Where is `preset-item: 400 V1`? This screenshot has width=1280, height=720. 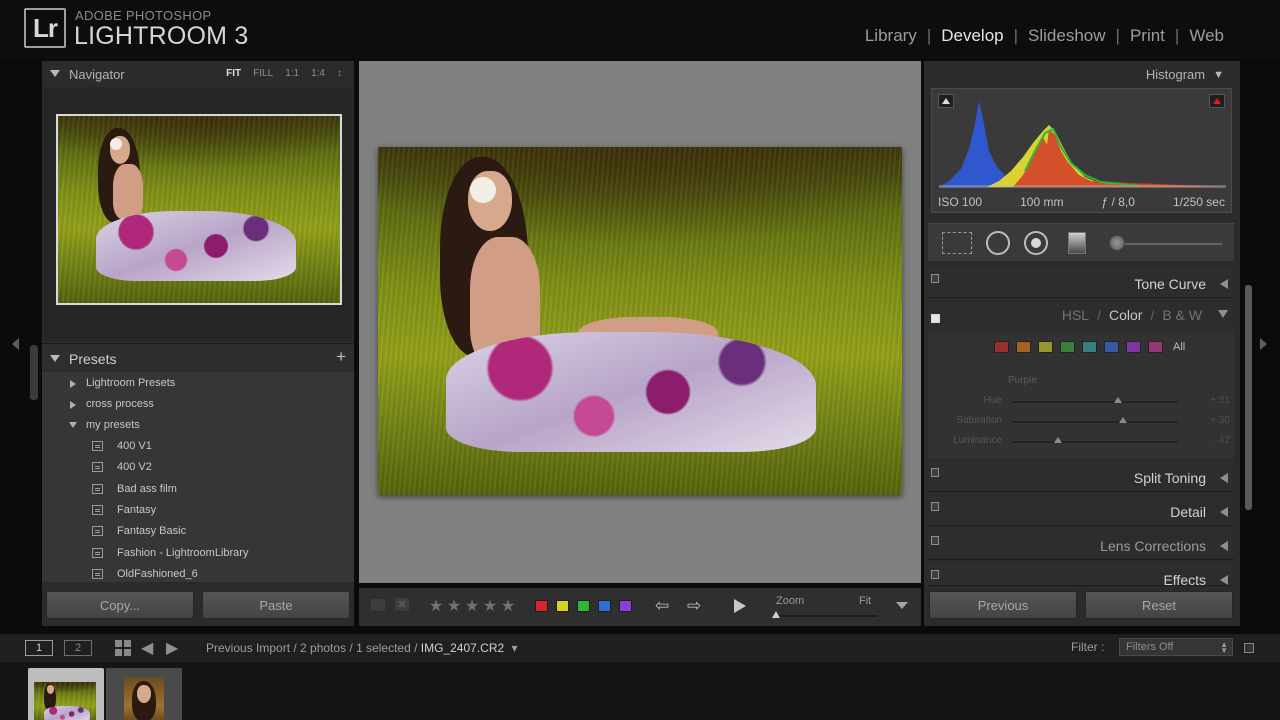
preset-item: 400 V1 is located at coordinates (198, 446).